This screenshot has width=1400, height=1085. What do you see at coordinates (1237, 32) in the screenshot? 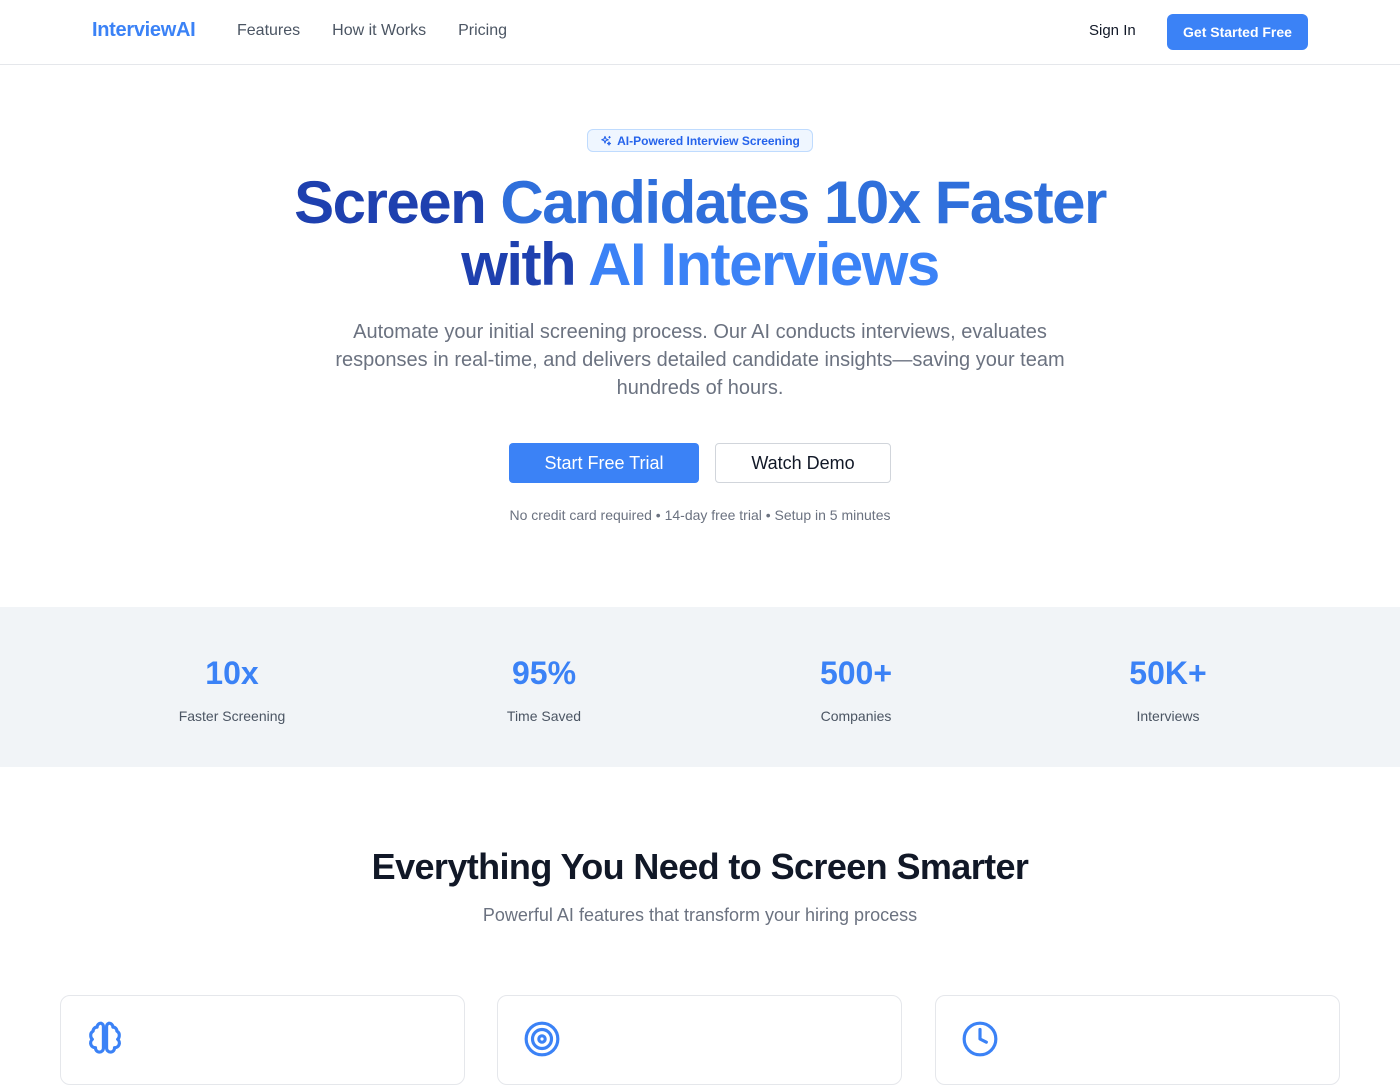
I see `get-started-button: Get Started Free` at bounding box center [1237, 32].